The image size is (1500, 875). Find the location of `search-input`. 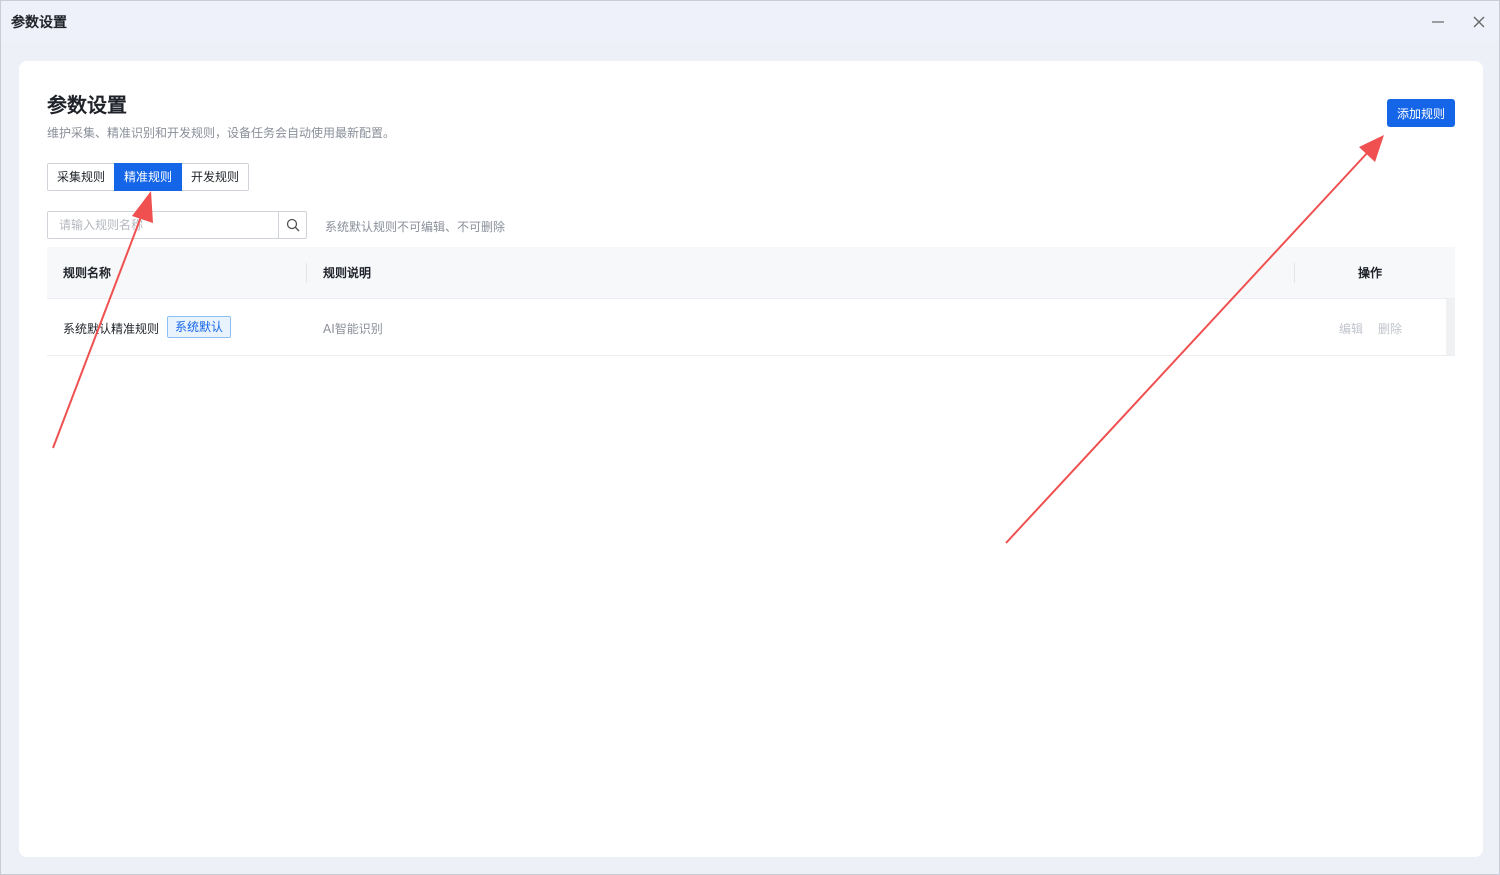

search-input is located at coordinates (163, 225).